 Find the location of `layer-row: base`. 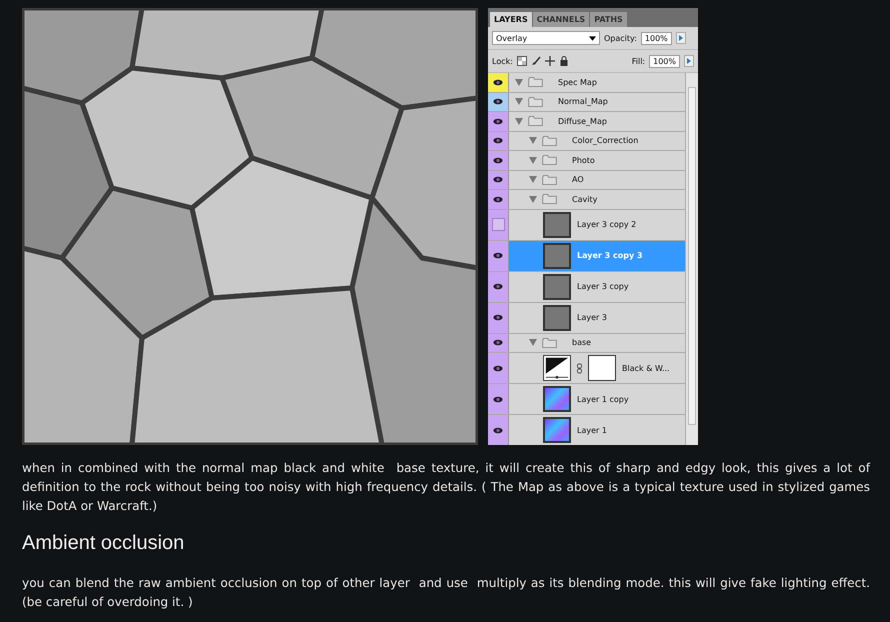

layer-row: base is located at coordinates (586, 343).